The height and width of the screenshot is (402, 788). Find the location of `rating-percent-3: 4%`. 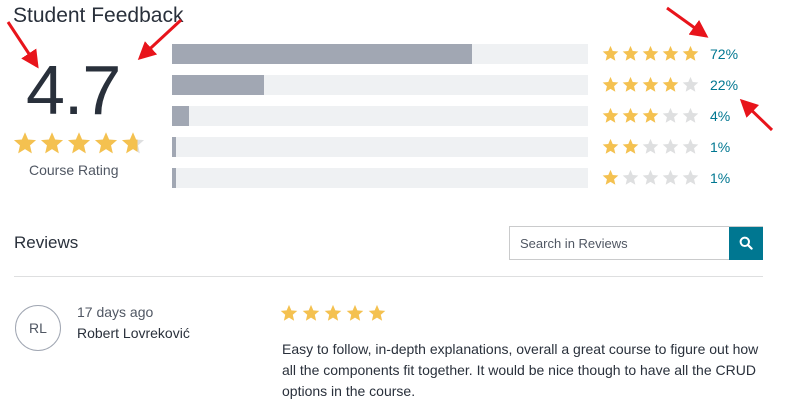

rating-percent-3: 4% is located at coordinates (720, 116).